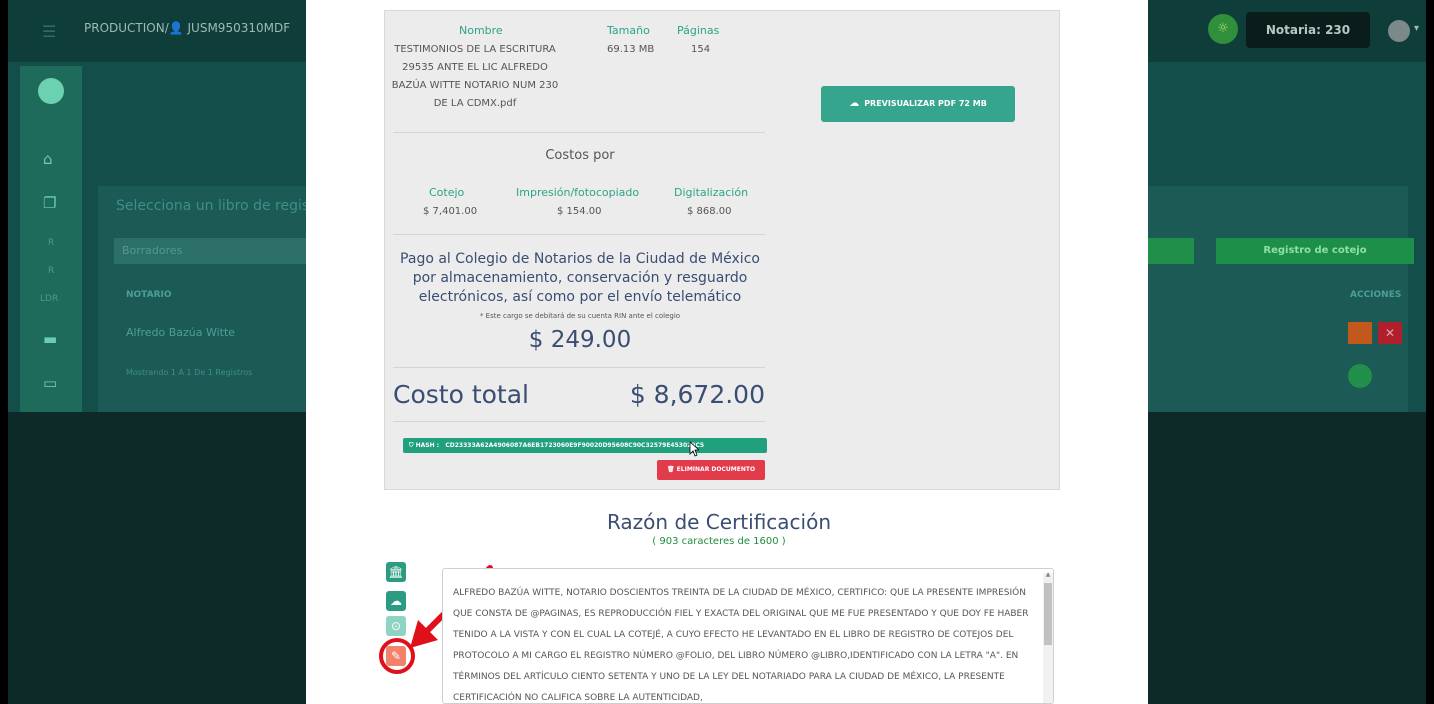 The image size is (1434, 704). What do you see at coordinates (461, 394) in the screenshot?
I see `total-label: Costo total` at bounding box center [461, 394].